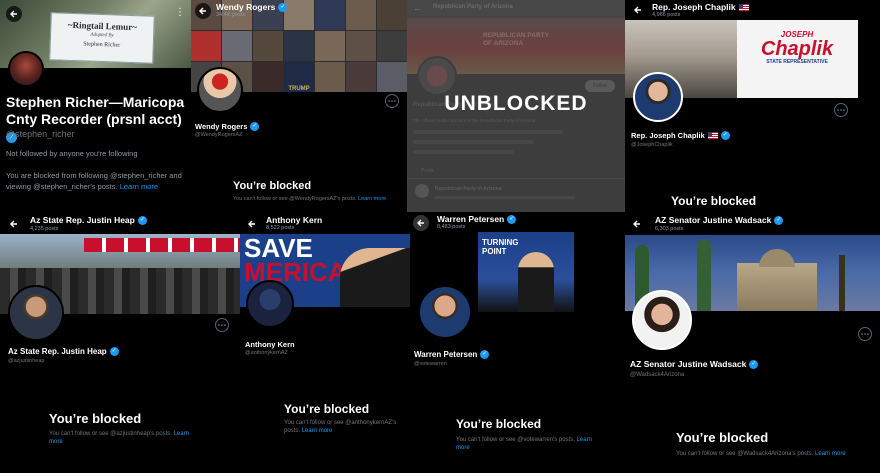 The image size is (880, 473). What do you see at coordinates (666, 15) in the screenshot?
I see `post-count: 4,966 posts` at bounding box center [666, 15].